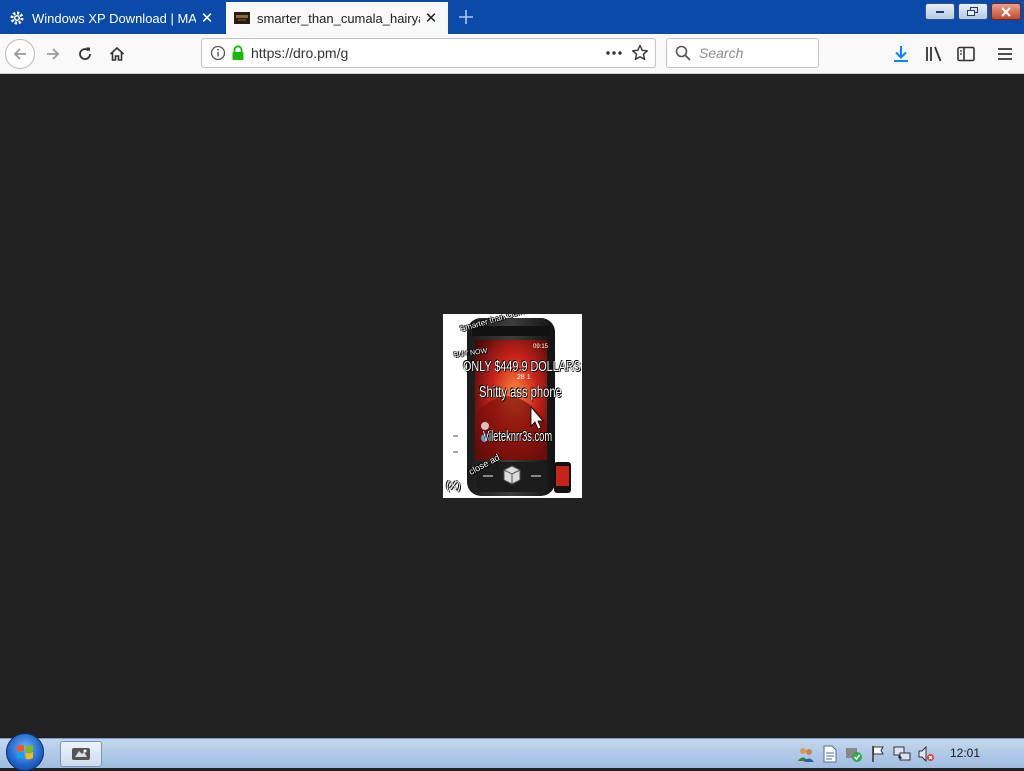 This screenshot has width=1024, height=771. I want to click on menu-button, so click(1005, 54).